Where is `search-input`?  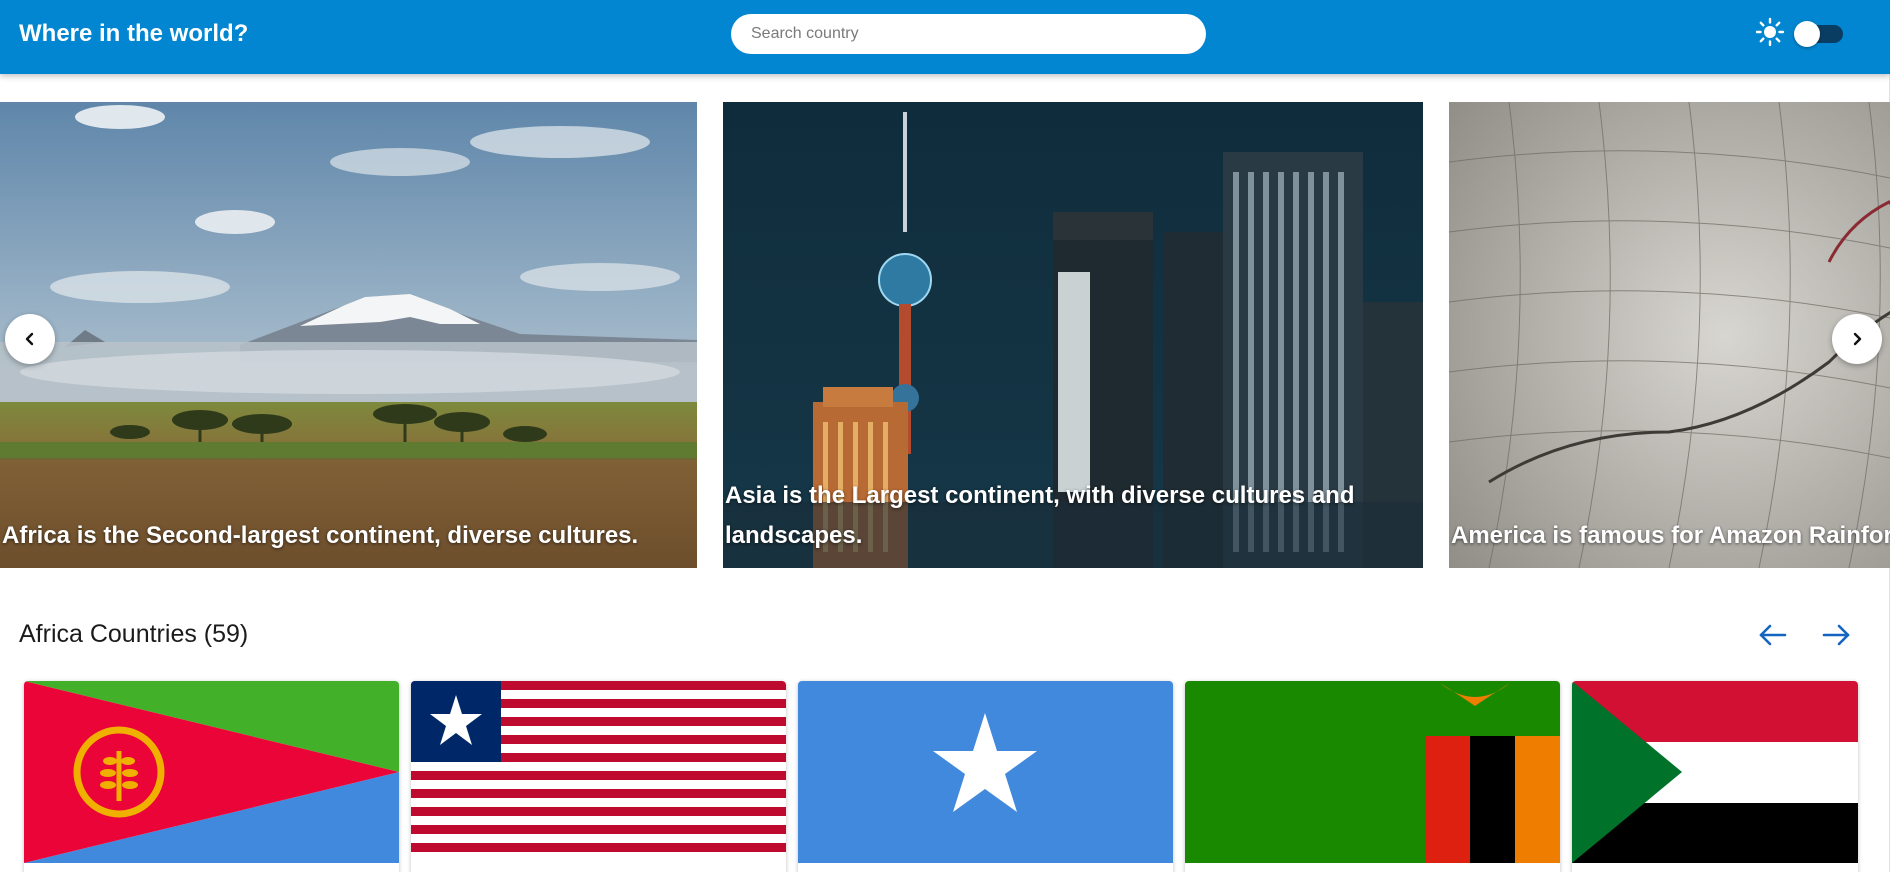
search-input is located at coordinates (968, 34).